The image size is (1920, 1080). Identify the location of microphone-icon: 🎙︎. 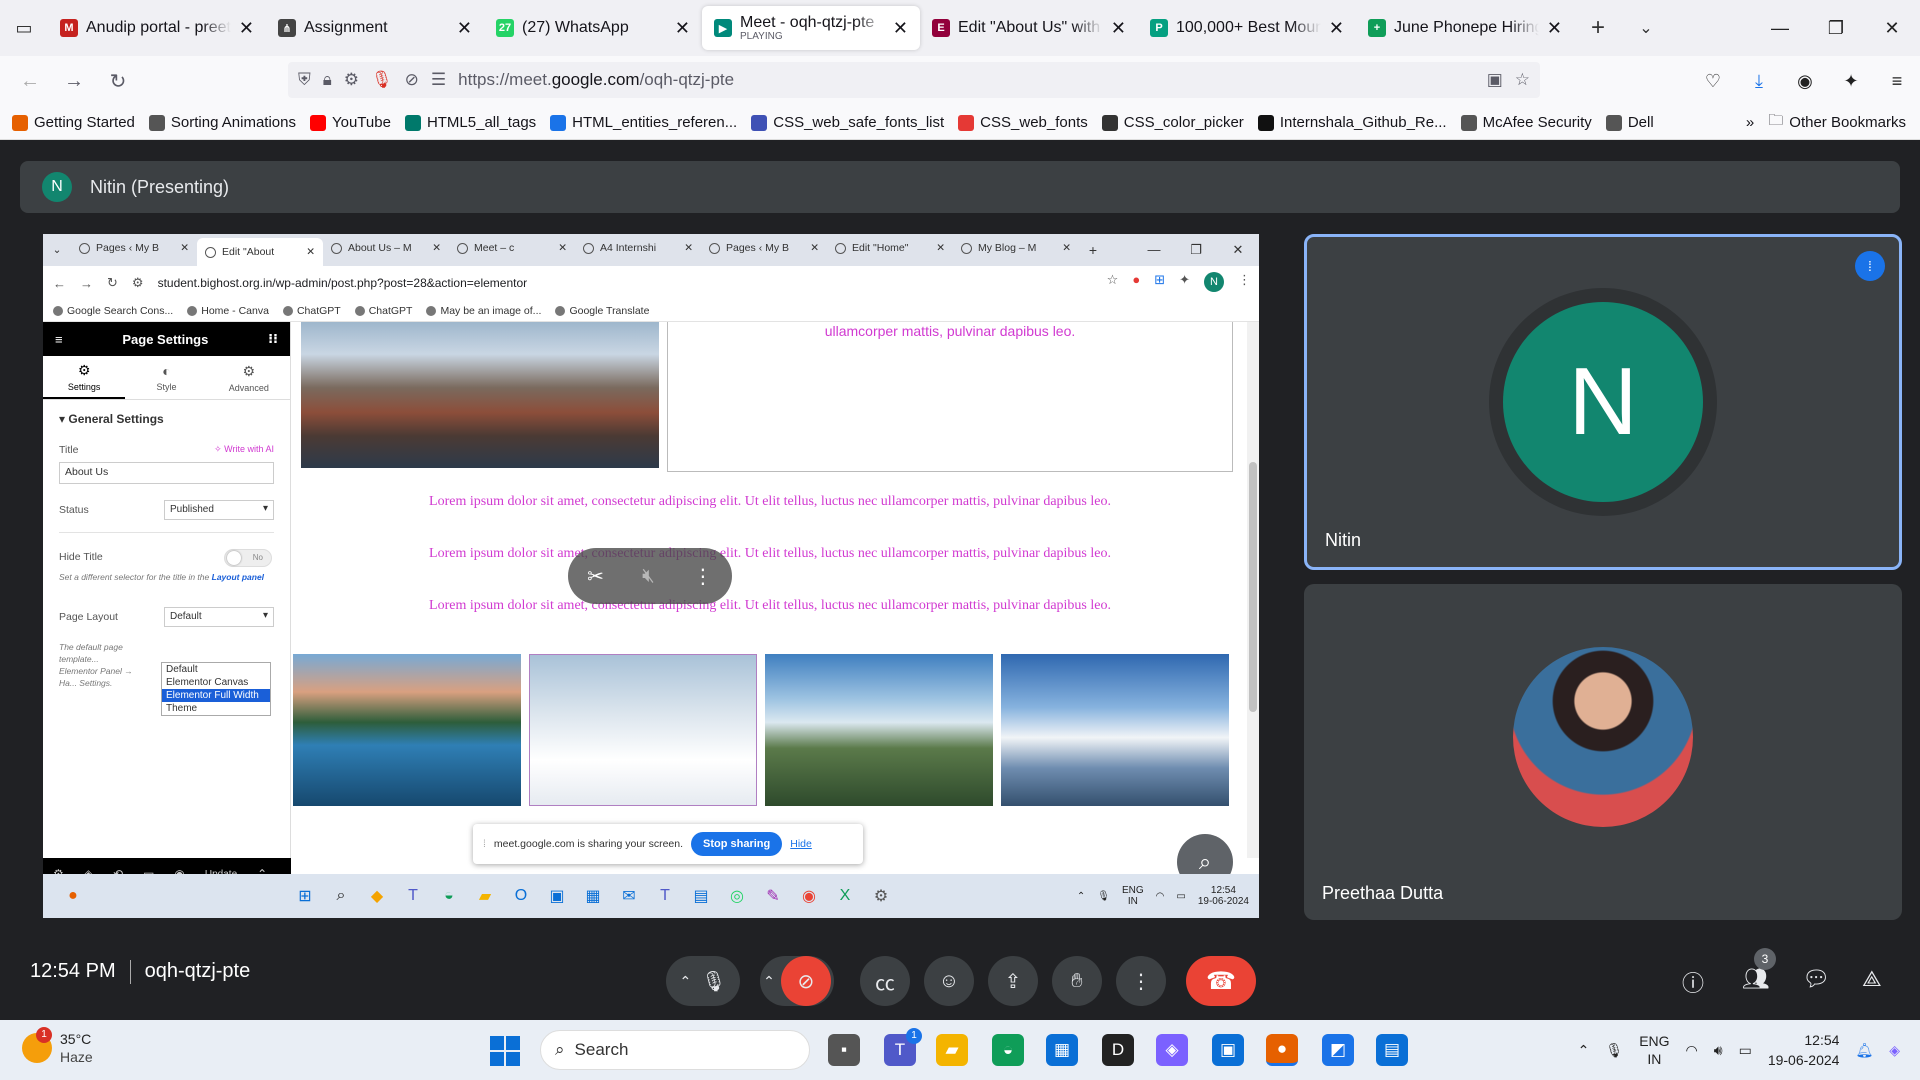
(713, 981).